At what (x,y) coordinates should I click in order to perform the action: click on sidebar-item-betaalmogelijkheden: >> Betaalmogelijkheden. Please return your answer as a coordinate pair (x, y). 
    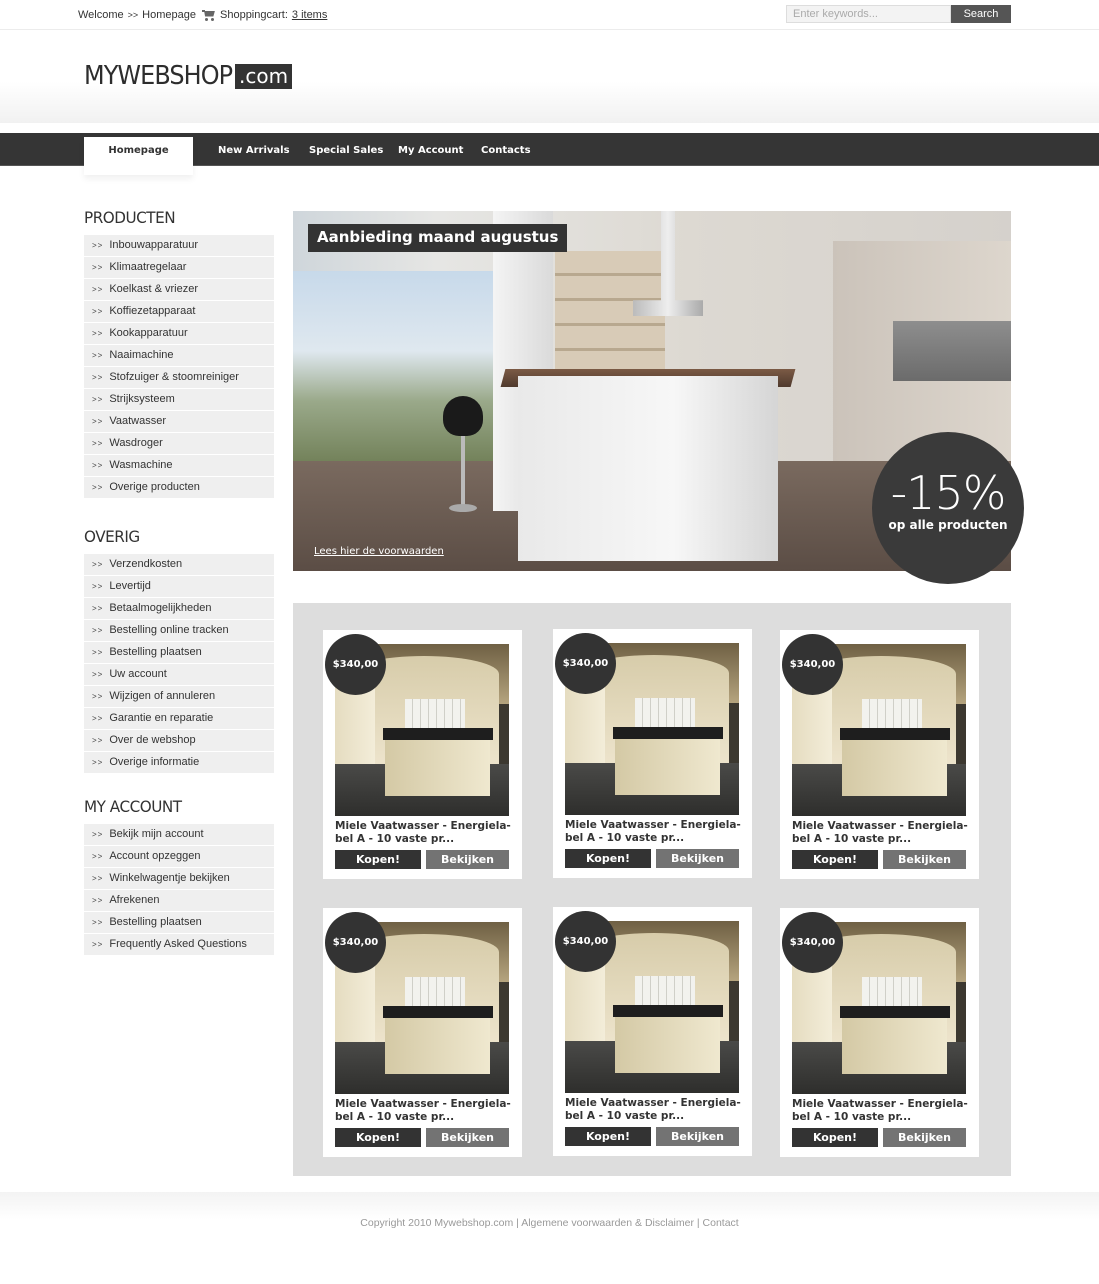
    Looking at the image, I should click on (179, 608).